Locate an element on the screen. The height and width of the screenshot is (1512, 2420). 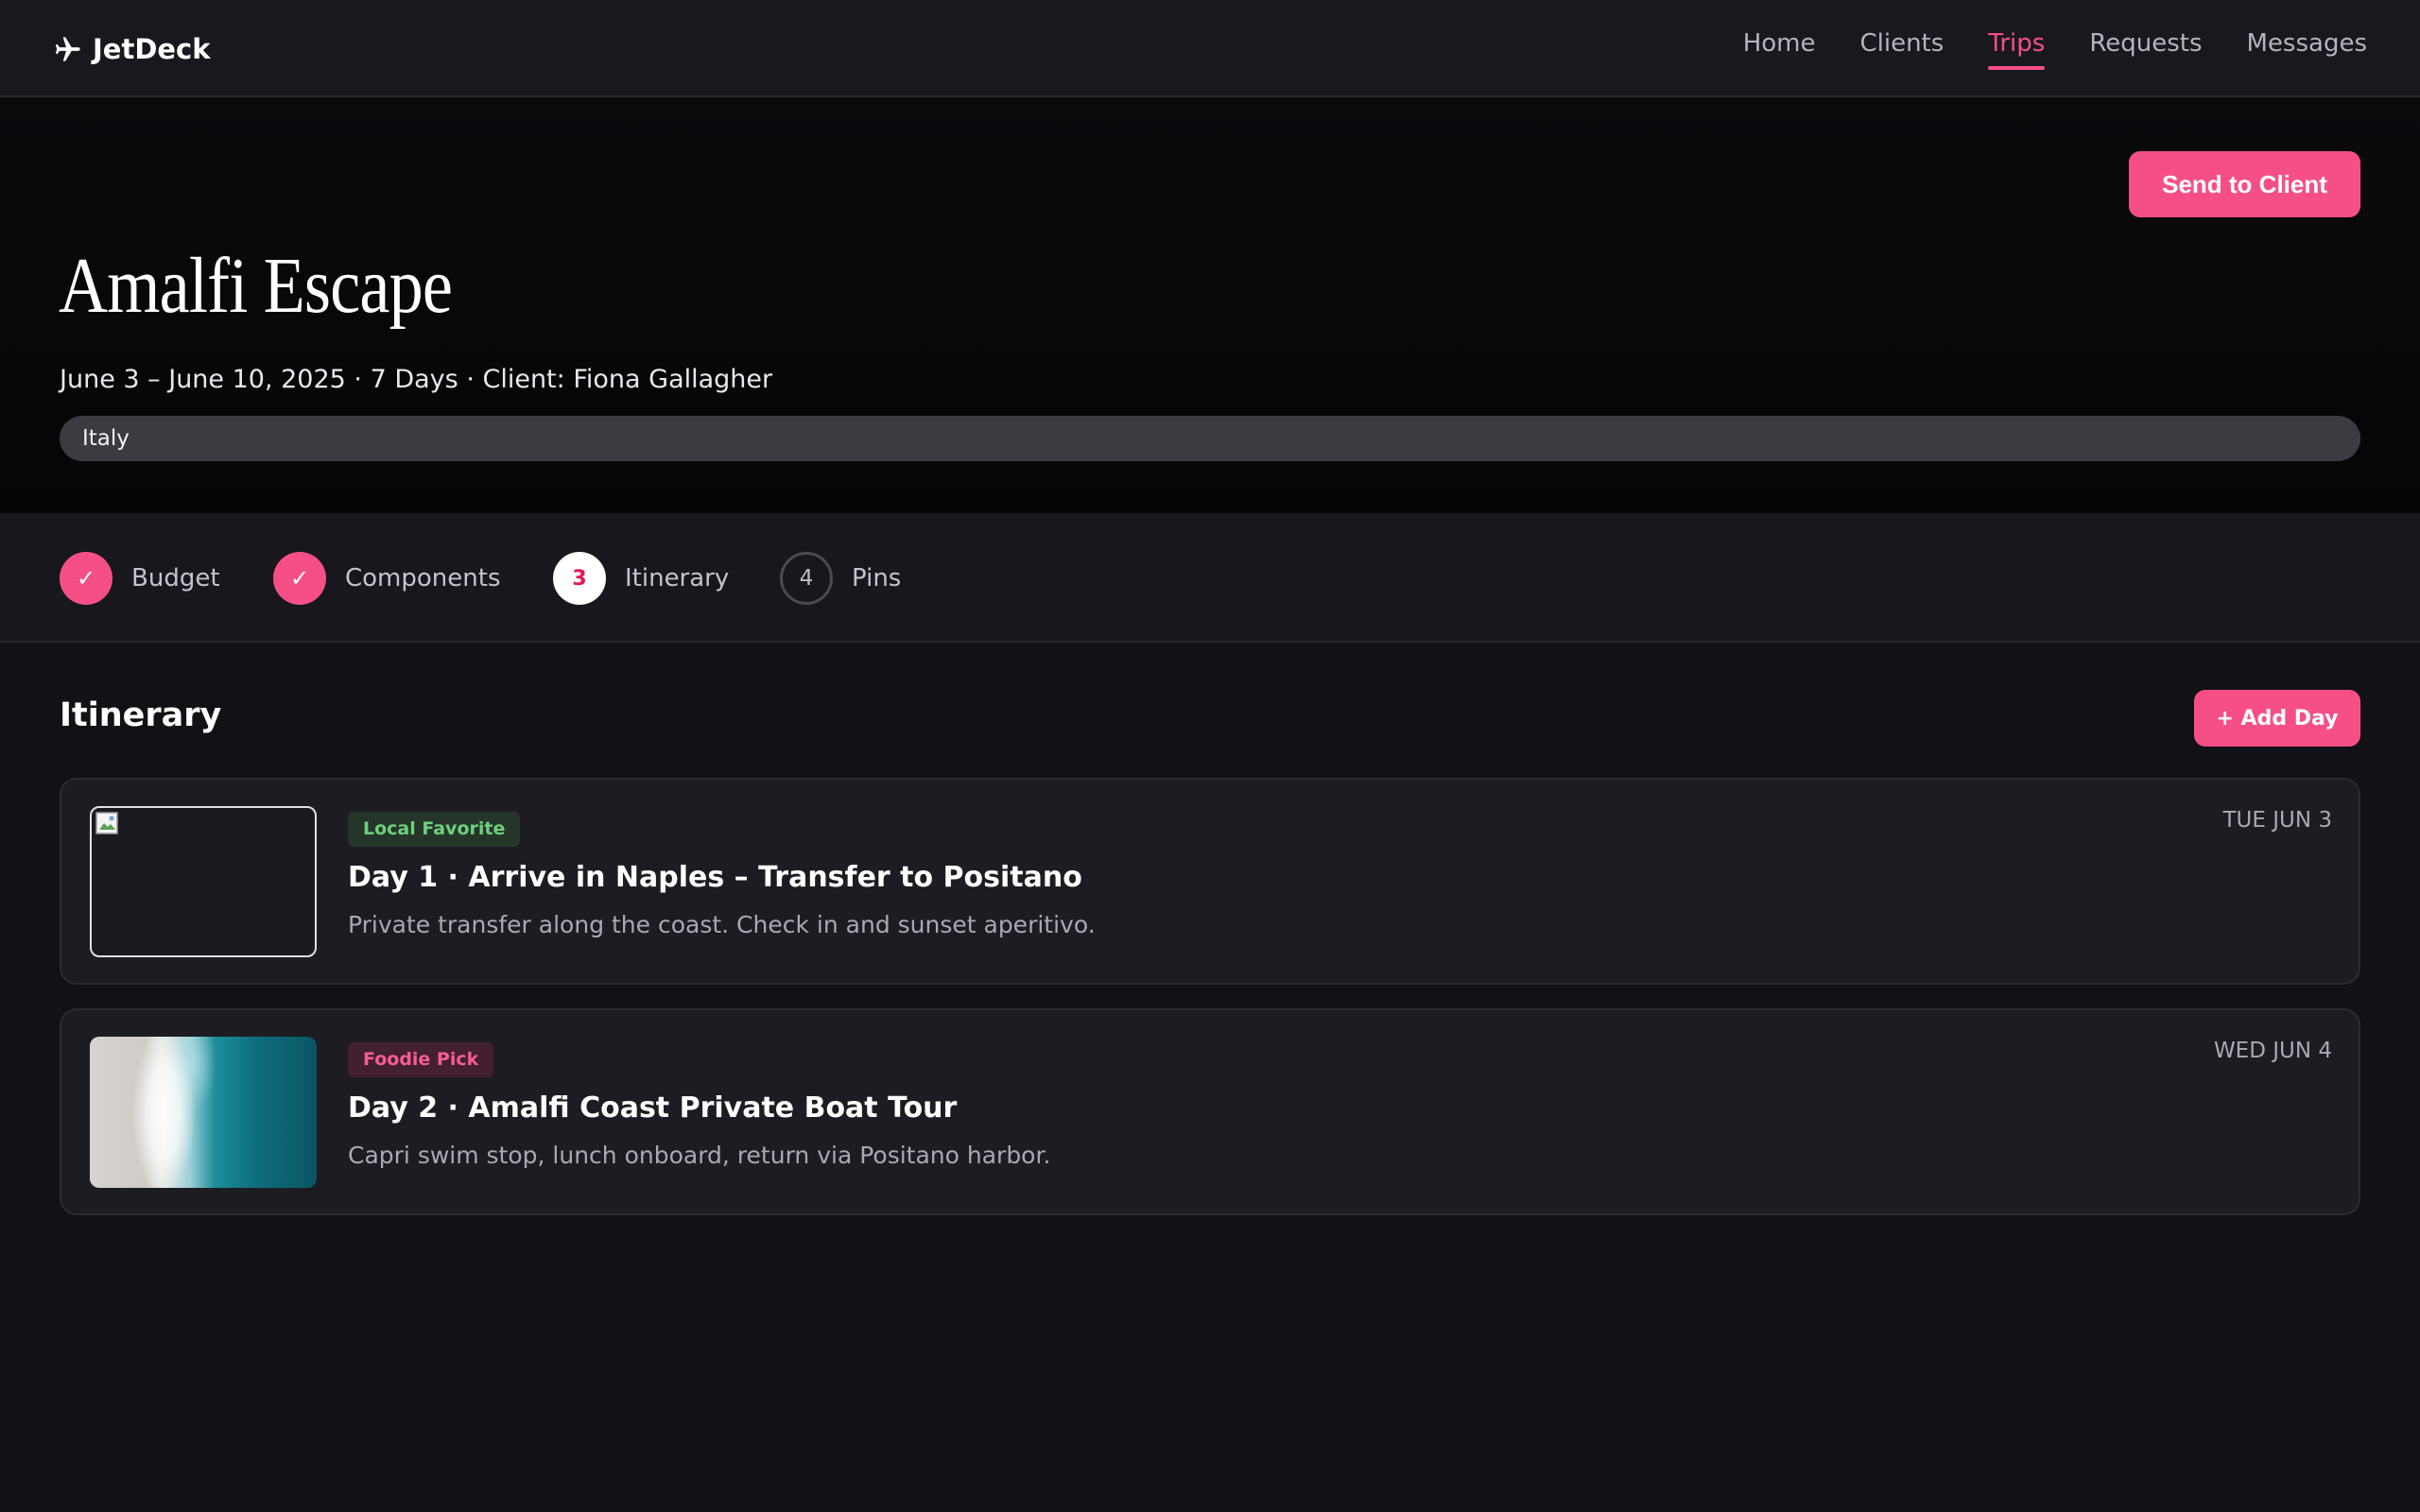
day-date: WED JUN 4 is located at coordinates (2273, 1051).